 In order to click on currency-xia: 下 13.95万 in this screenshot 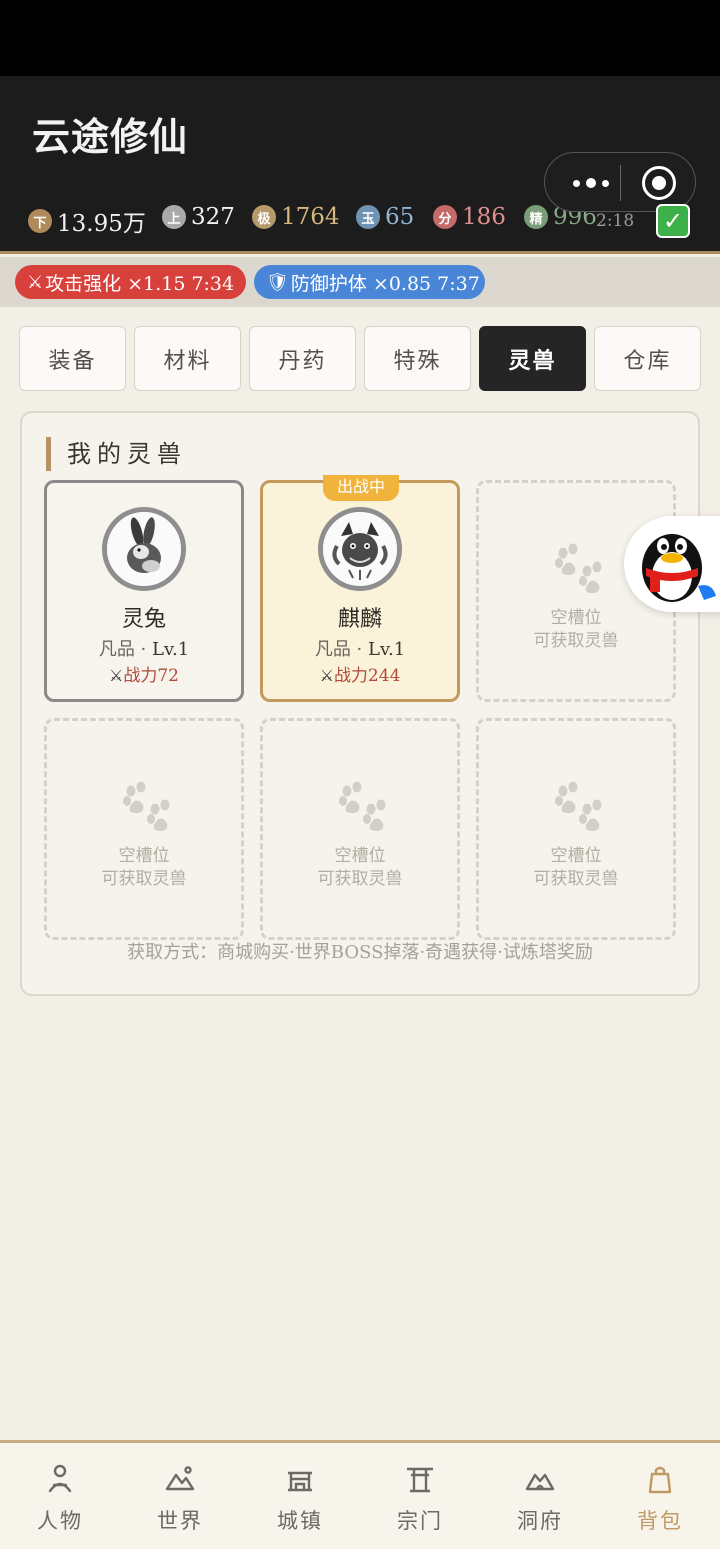, I will do `click(87, 221)`.